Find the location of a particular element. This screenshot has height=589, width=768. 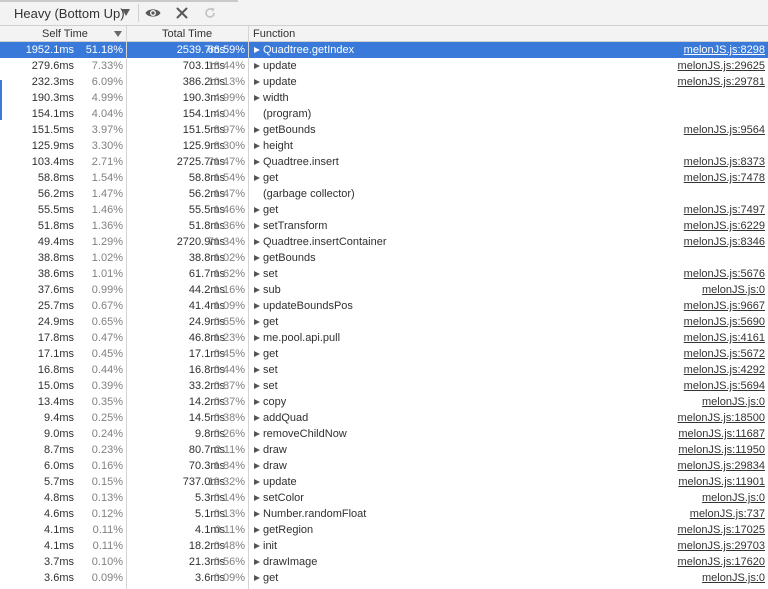

source-link: melonJS.js:8373 is located at coordinates (724, 162).